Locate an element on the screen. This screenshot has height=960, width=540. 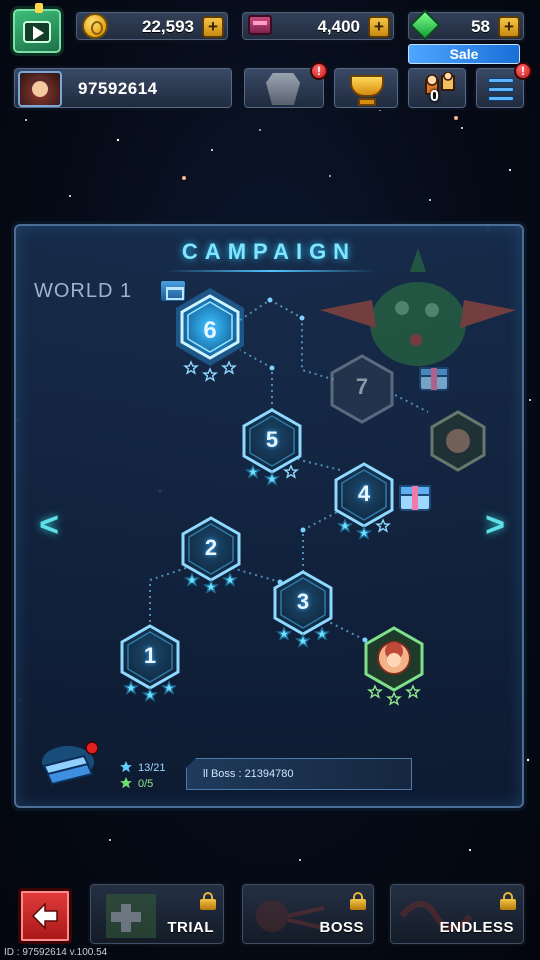
boss-mode-icon is located at coordinates (290, 916).